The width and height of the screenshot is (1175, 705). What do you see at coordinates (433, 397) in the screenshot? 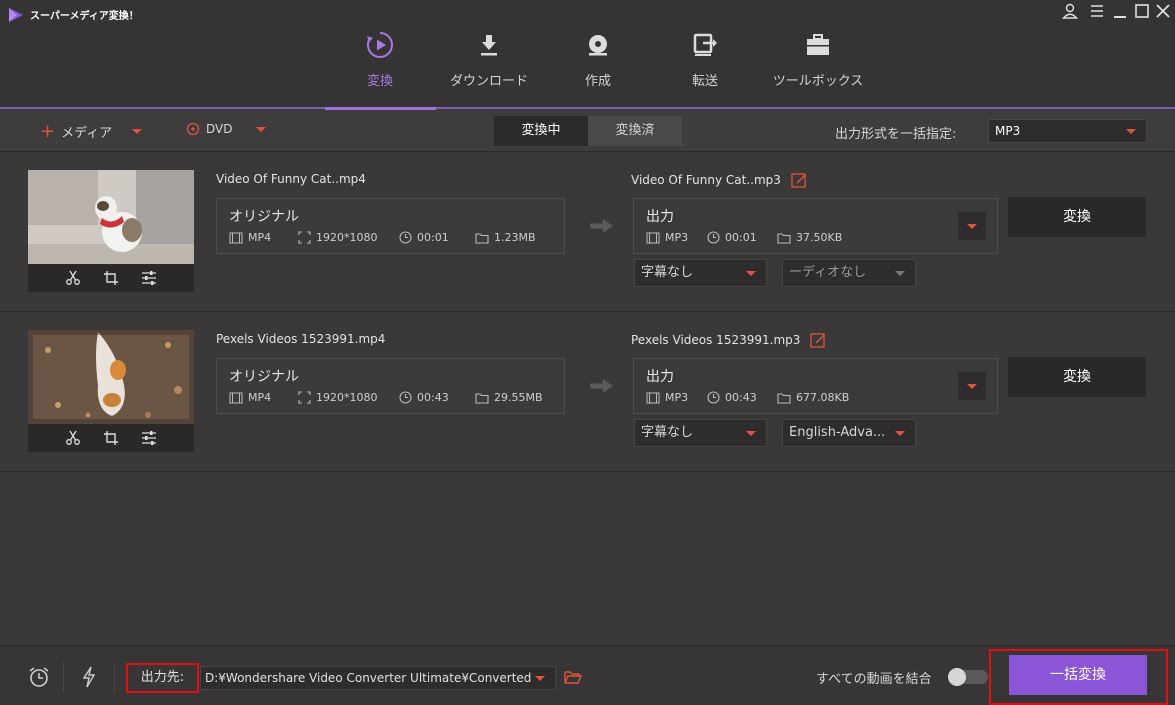
I see `source-duration-value: 00:43` at bounding box center [433, 397].